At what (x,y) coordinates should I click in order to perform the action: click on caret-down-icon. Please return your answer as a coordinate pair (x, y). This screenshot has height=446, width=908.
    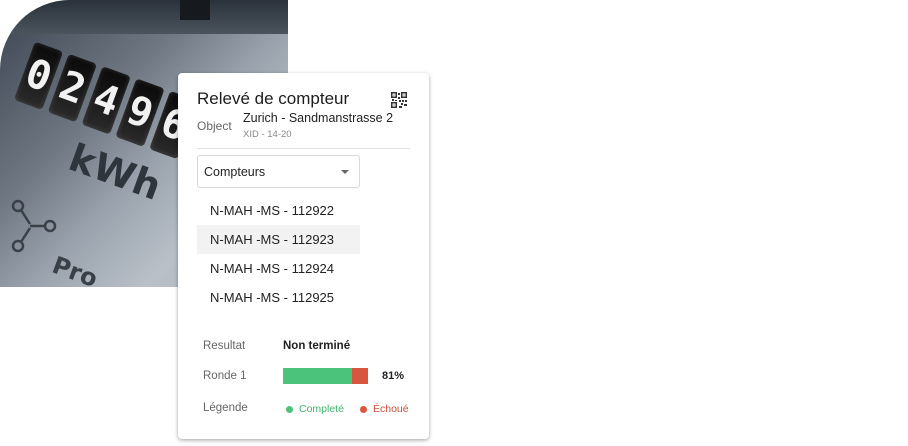
    Looking at the image, I should click on (345, 172).